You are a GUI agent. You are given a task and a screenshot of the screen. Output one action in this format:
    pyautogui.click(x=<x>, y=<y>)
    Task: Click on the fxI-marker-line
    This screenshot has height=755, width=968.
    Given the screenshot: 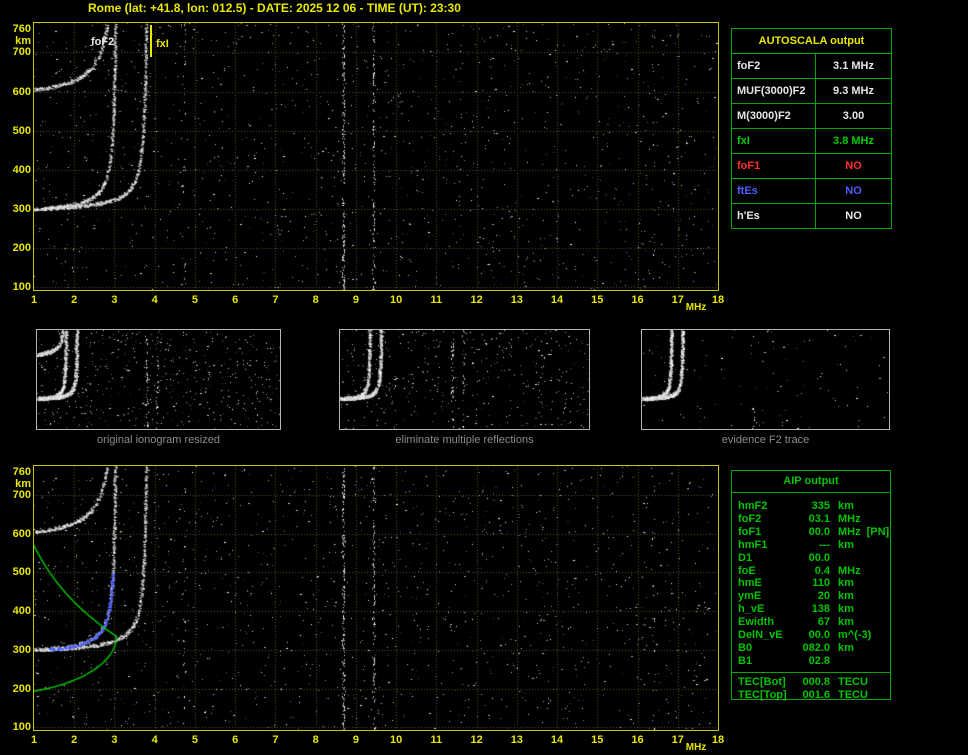 What is the action you would take?
    pyautogui.click(x=151, y=41)
    